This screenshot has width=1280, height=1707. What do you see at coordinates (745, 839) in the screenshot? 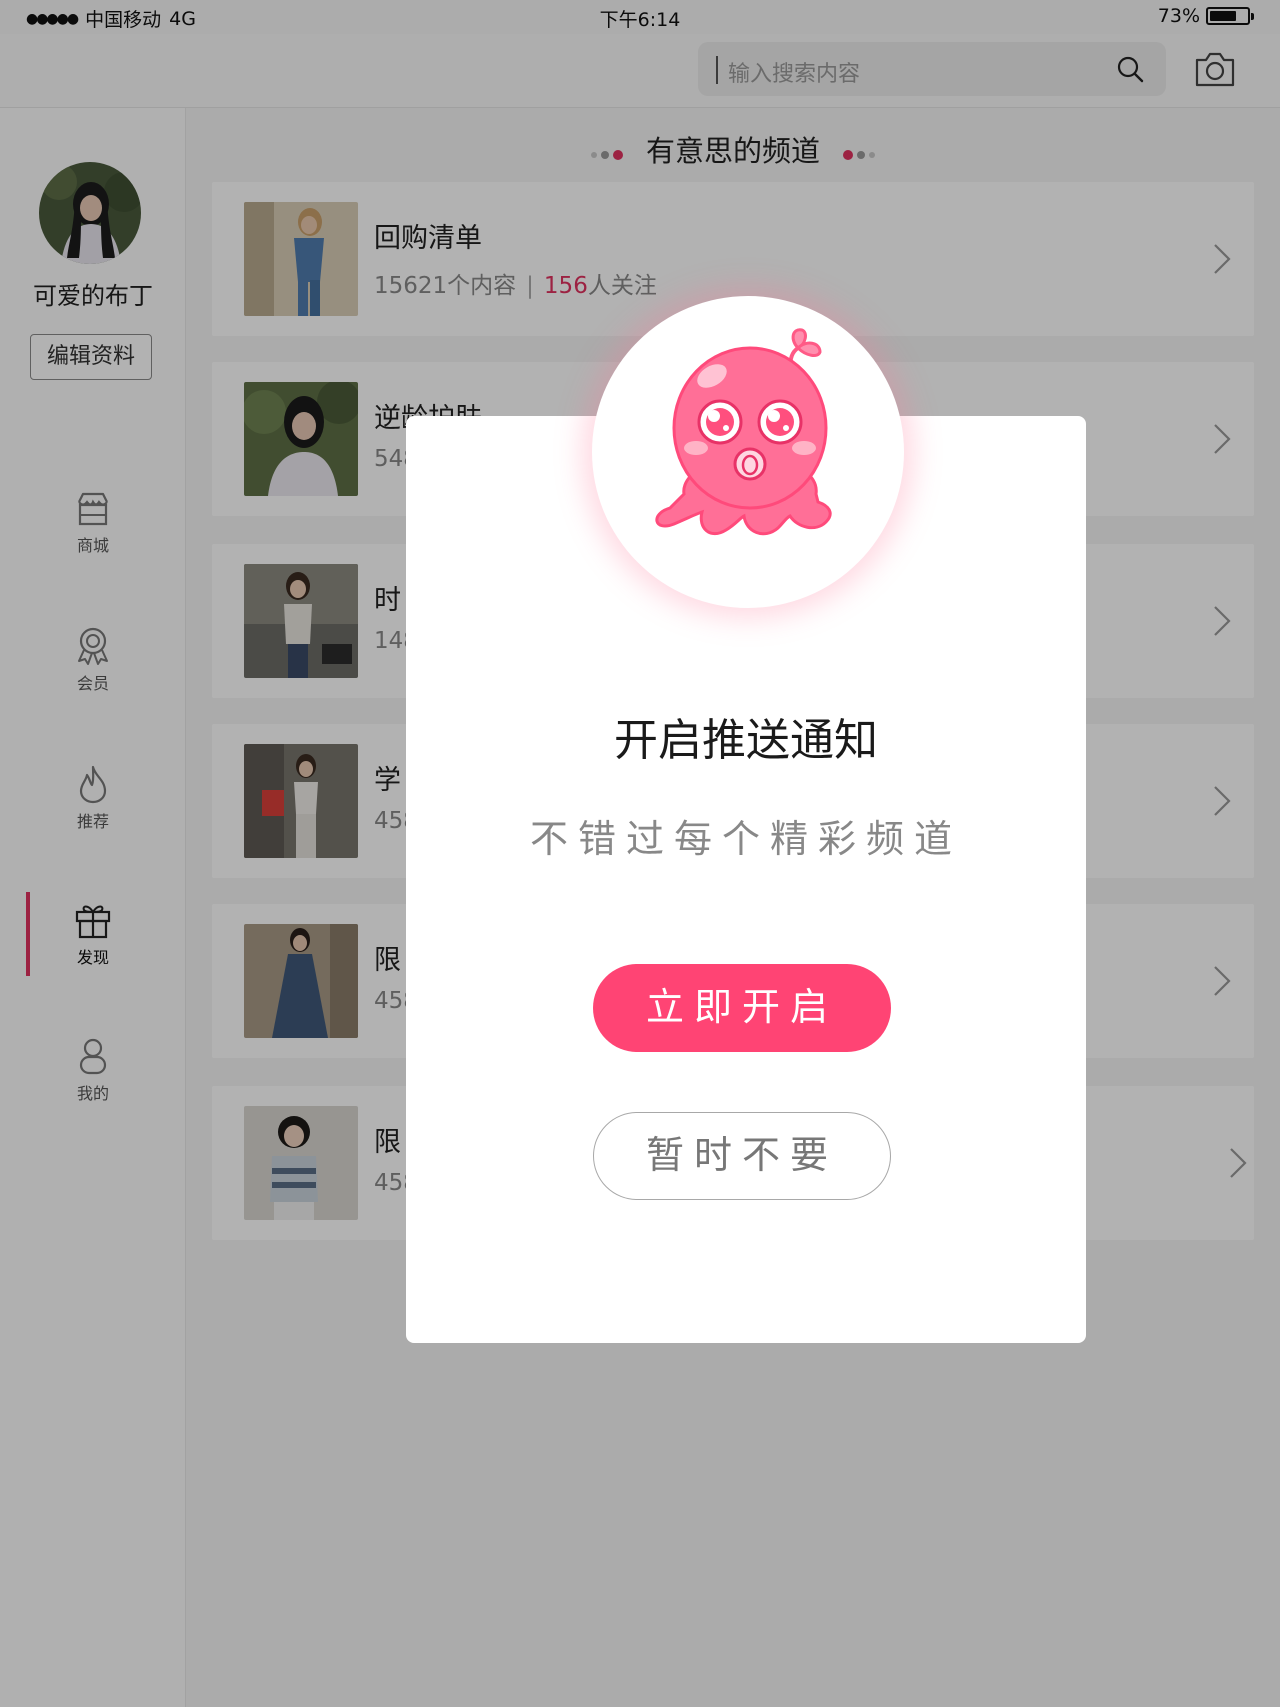
I see `dialog-subtitle: 不错过每个精彩频道` at bounding box center [745, 839].